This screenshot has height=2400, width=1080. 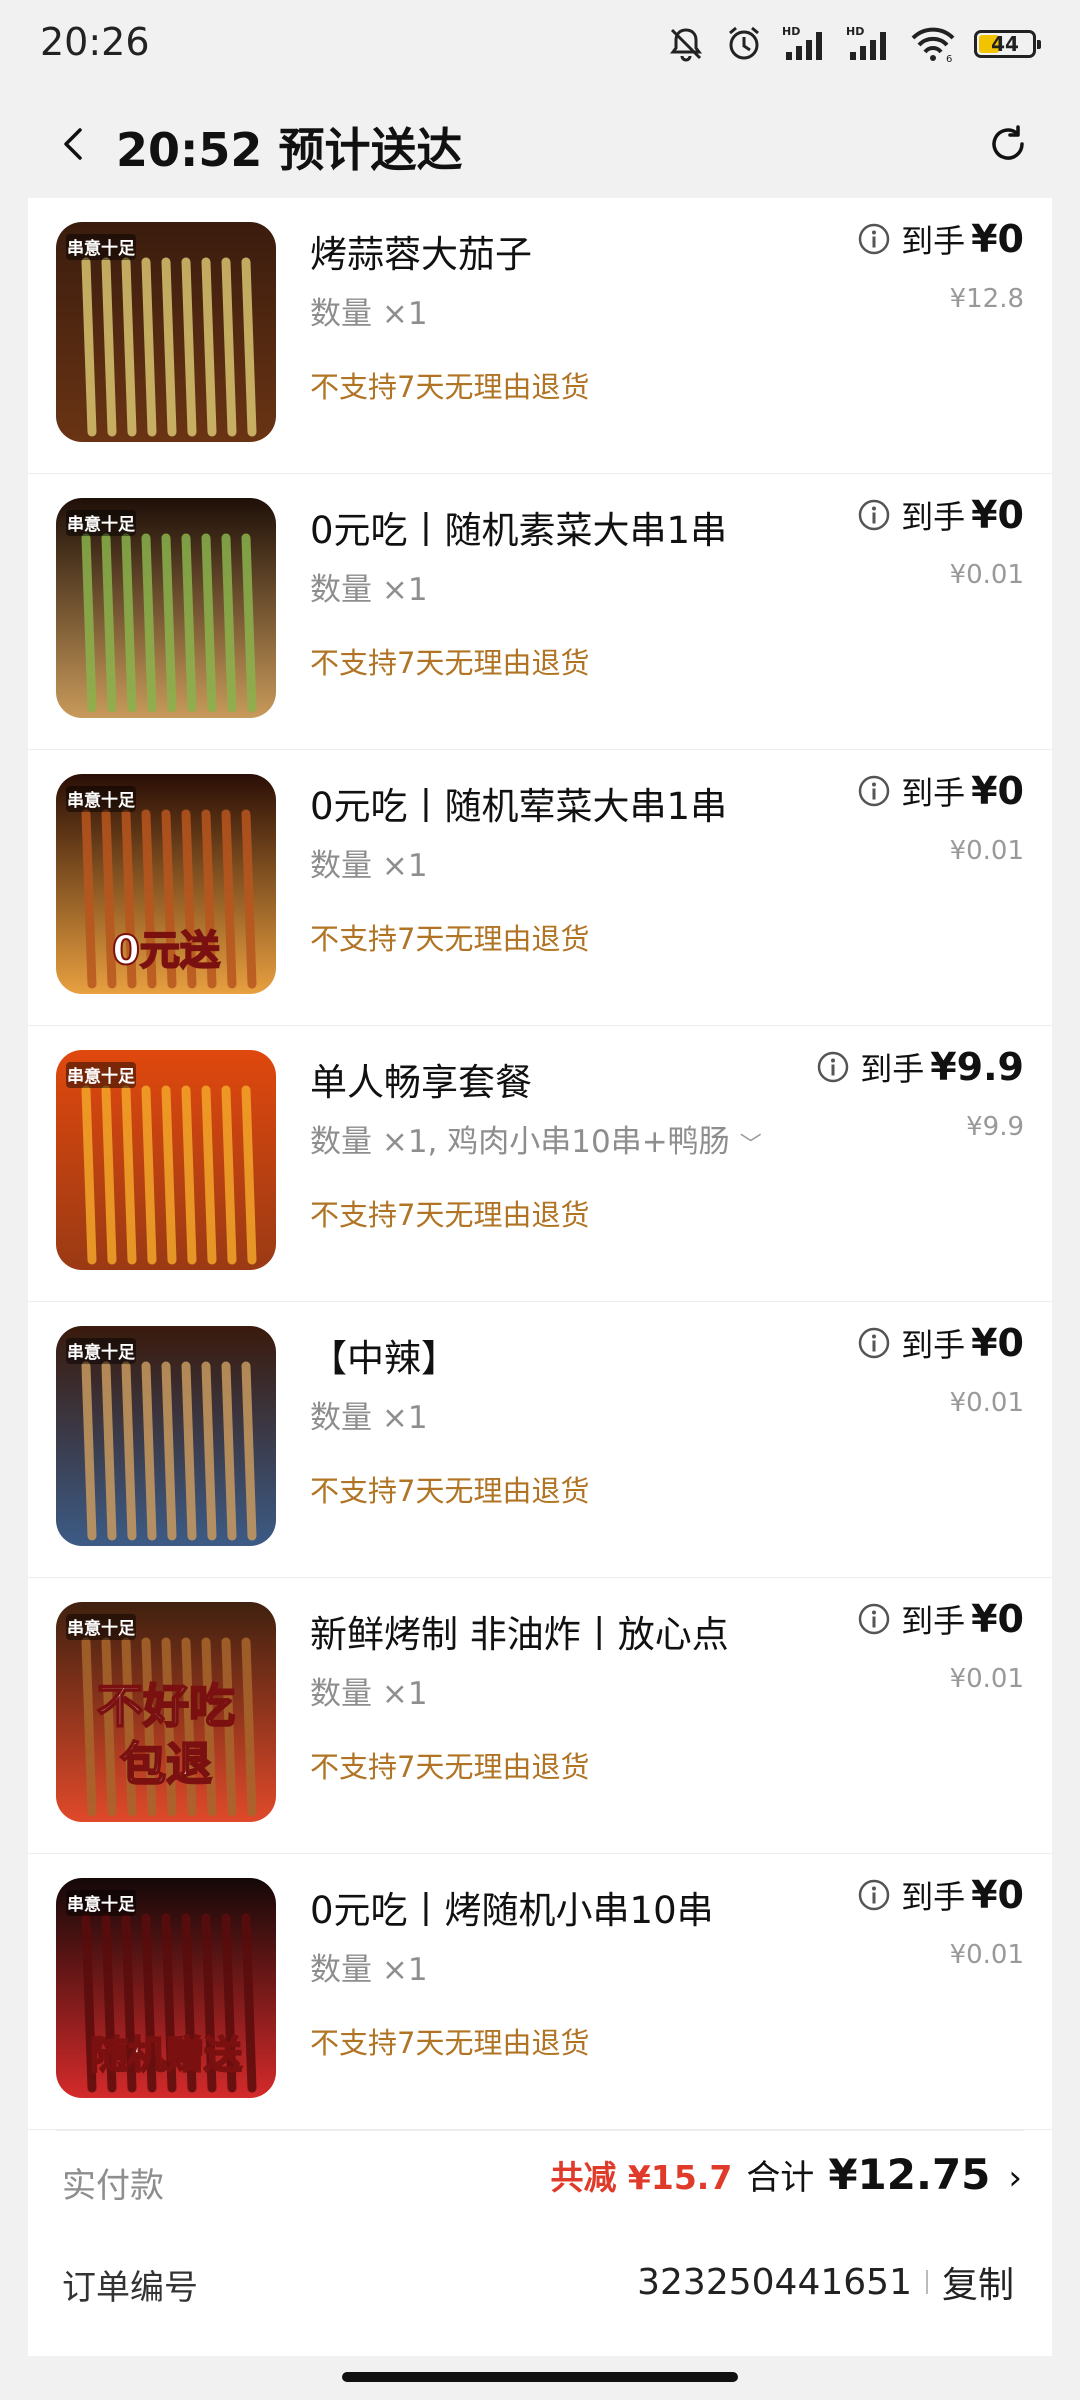 What do you see at coordinates (540, 2130) in the screenshot?
I see `summary-divider` at bounding box center [540, 2130].